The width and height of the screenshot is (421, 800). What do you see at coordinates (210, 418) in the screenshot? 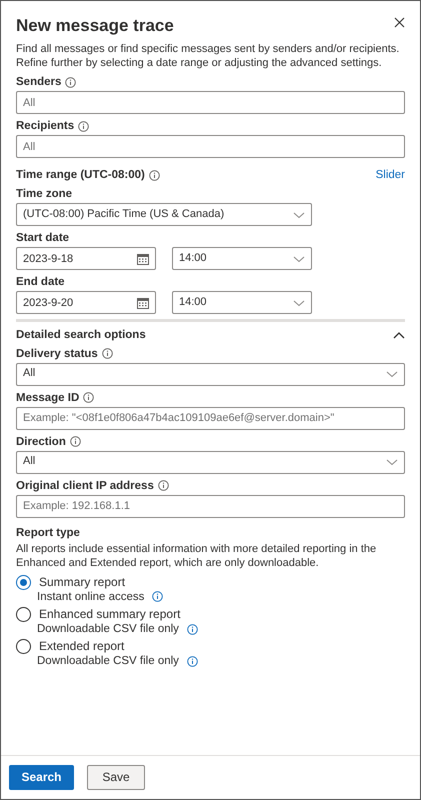
I see `input-field: Example: "<08f1e0f806a47b4ac109109ae6ef@server.domain>"` at bounding box center [210, 418].